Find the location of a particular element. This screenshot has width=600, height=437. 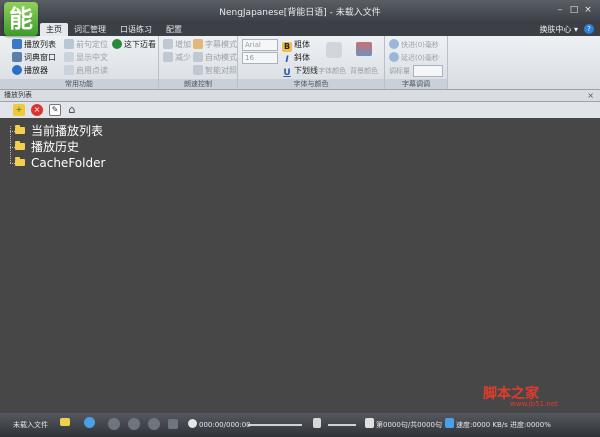

enable-points-button: 启用点读 is located at coordinates (86, 71).